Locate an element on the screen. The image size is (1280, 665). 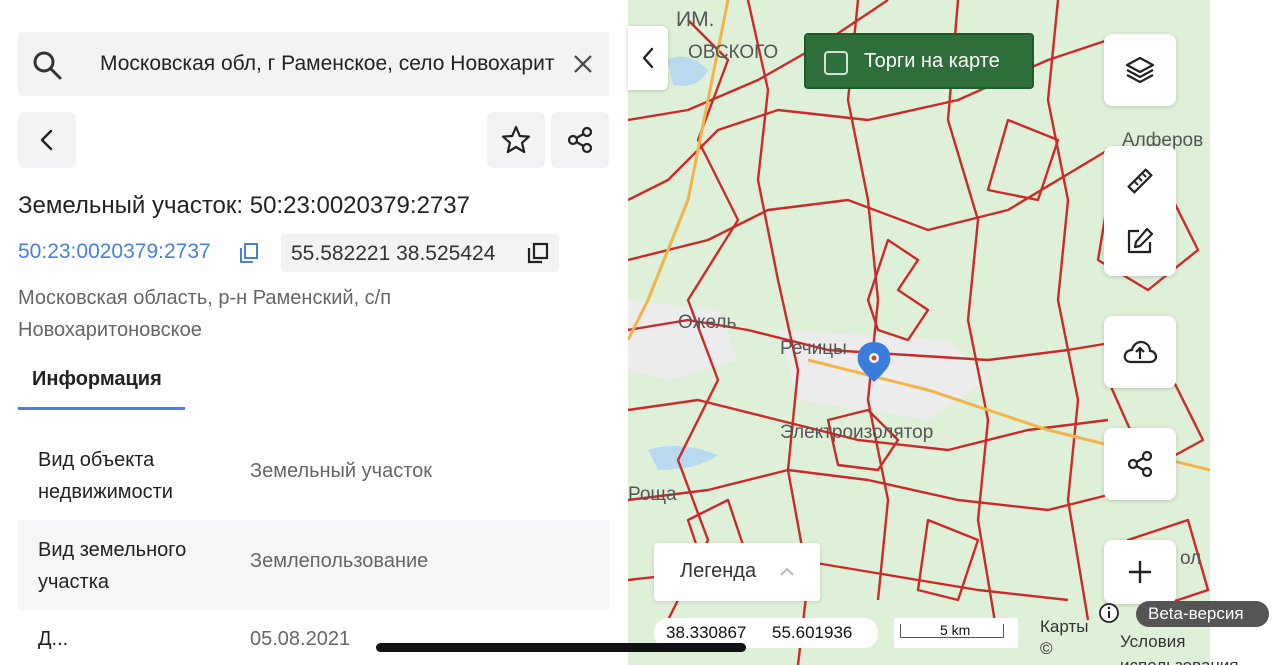
info-icon is located at coordinates (1109, 613).